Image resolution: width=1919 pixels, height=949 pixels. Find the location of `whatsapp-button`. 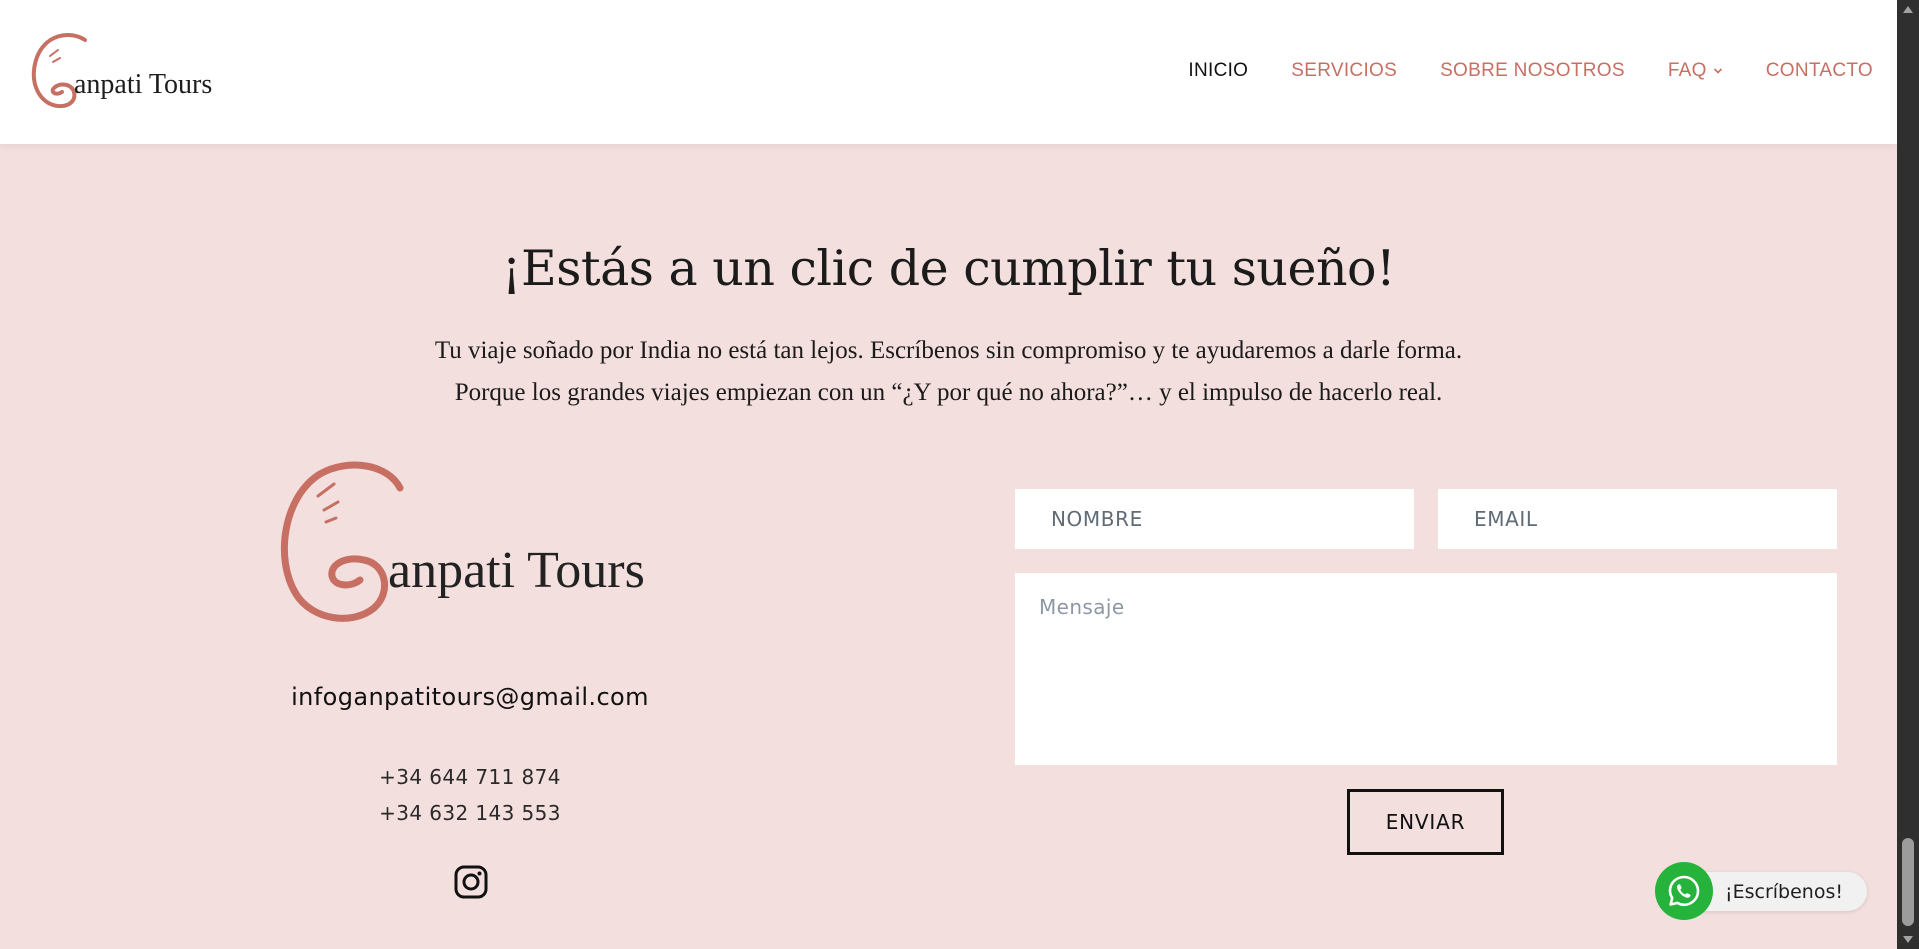

whatsapp-button is located at coordinates (1684, 891).